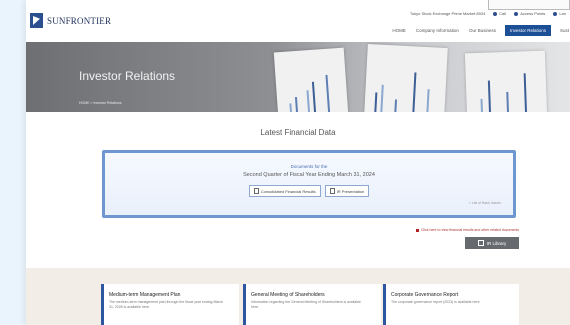  I want to click on nav-item-investor-relations: Investor Relations, so click(527, 30).